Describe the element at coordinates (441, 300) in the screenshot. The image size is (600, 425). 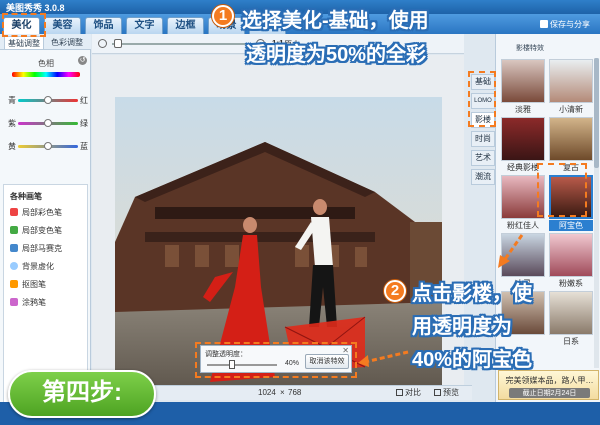
I see `arrow-overlays` at that location.